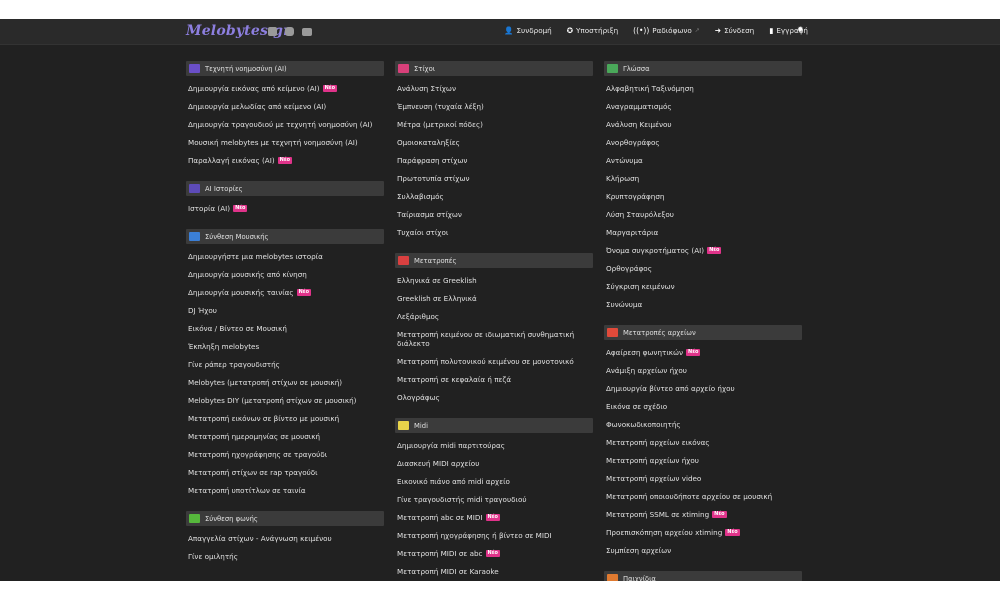  What do you see at coordinates (494, 160) in the screenshot?
I see `menu-link: Παράφραση στίχων` at bounding box center [494, 160].